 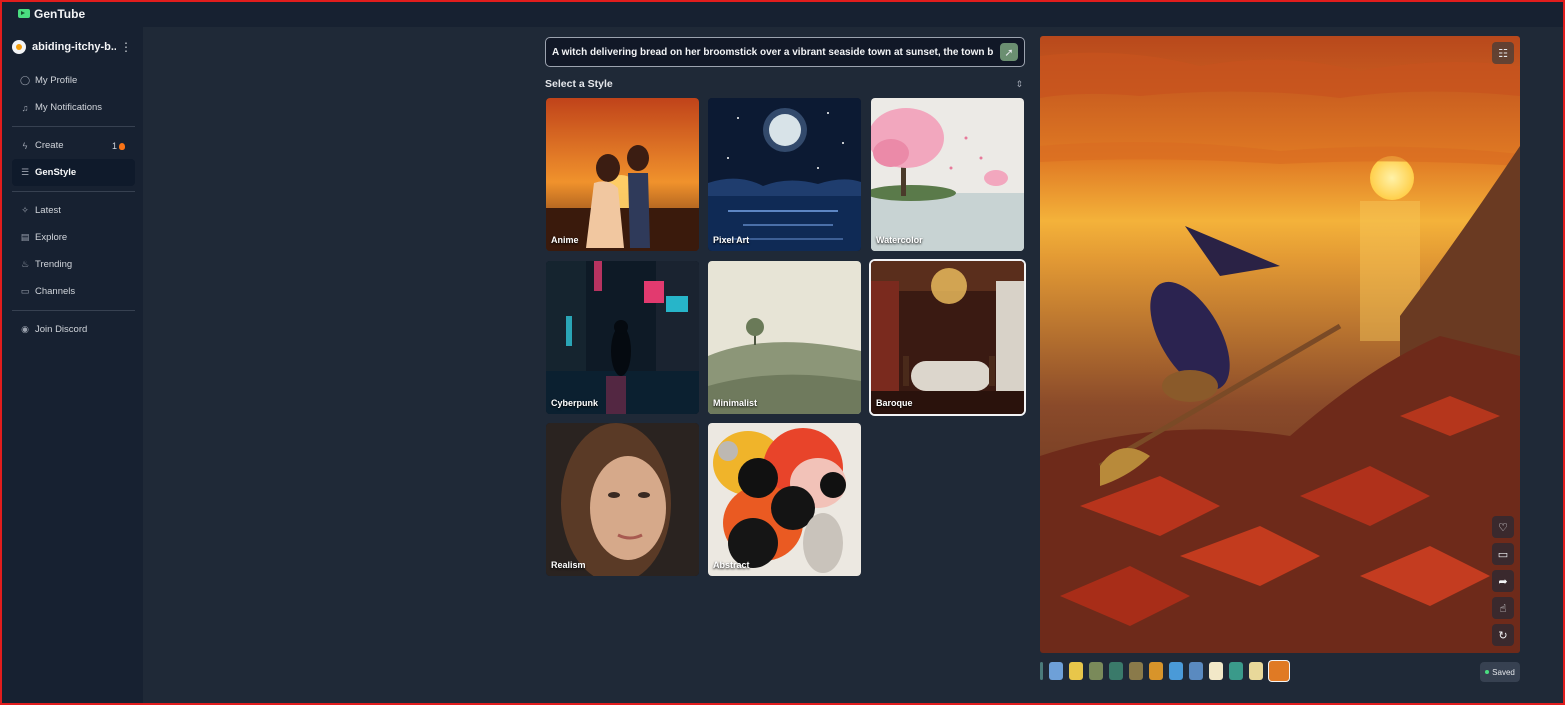 I want to click on saved-status-text: Saved, so click(x=1503, y=672).